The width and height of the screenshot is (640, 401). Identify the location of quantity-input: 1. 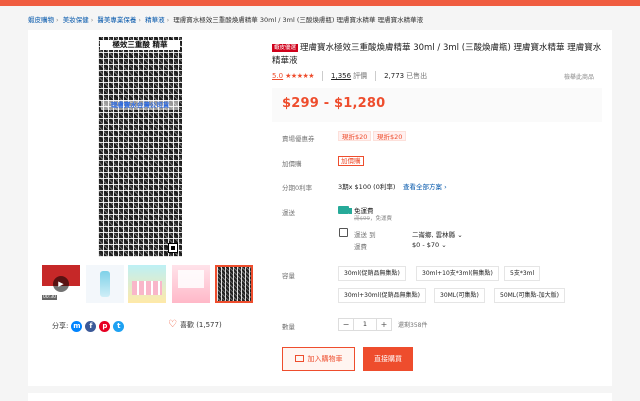
(365, 324).